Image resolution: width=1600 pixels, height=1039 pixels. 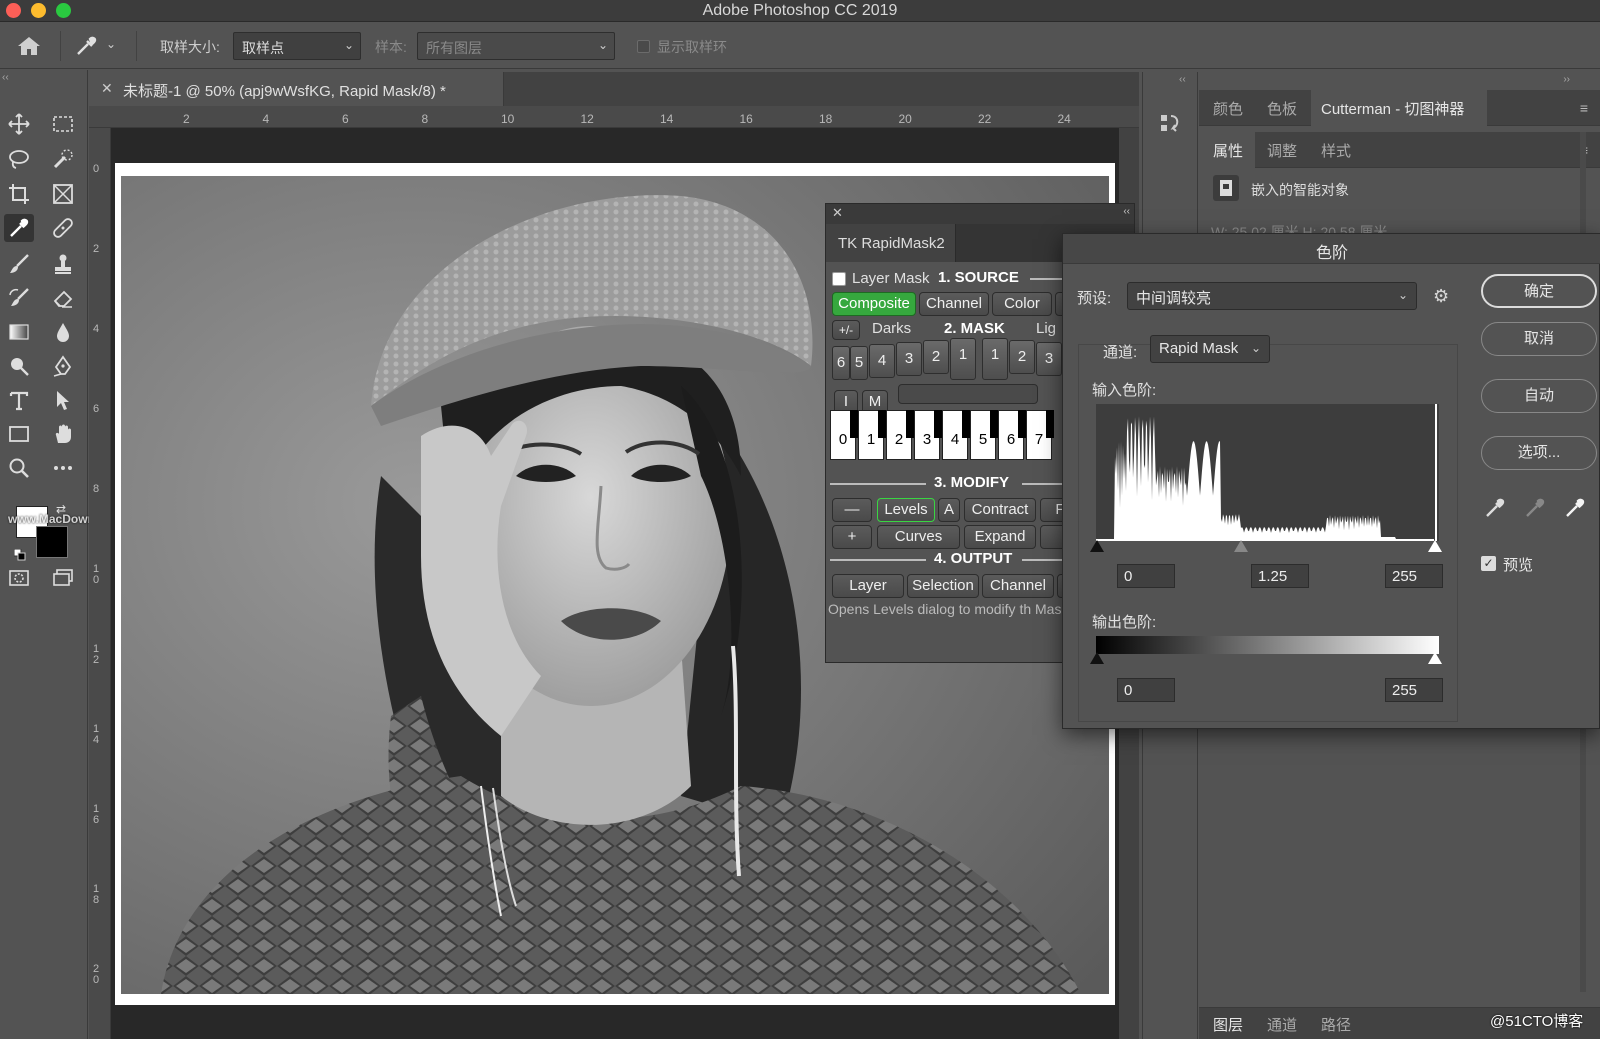 What do you see at coordinates (943, 586) in the screenshot?
I see `output-selection-button: Selection` at bounding box center [943, 586].